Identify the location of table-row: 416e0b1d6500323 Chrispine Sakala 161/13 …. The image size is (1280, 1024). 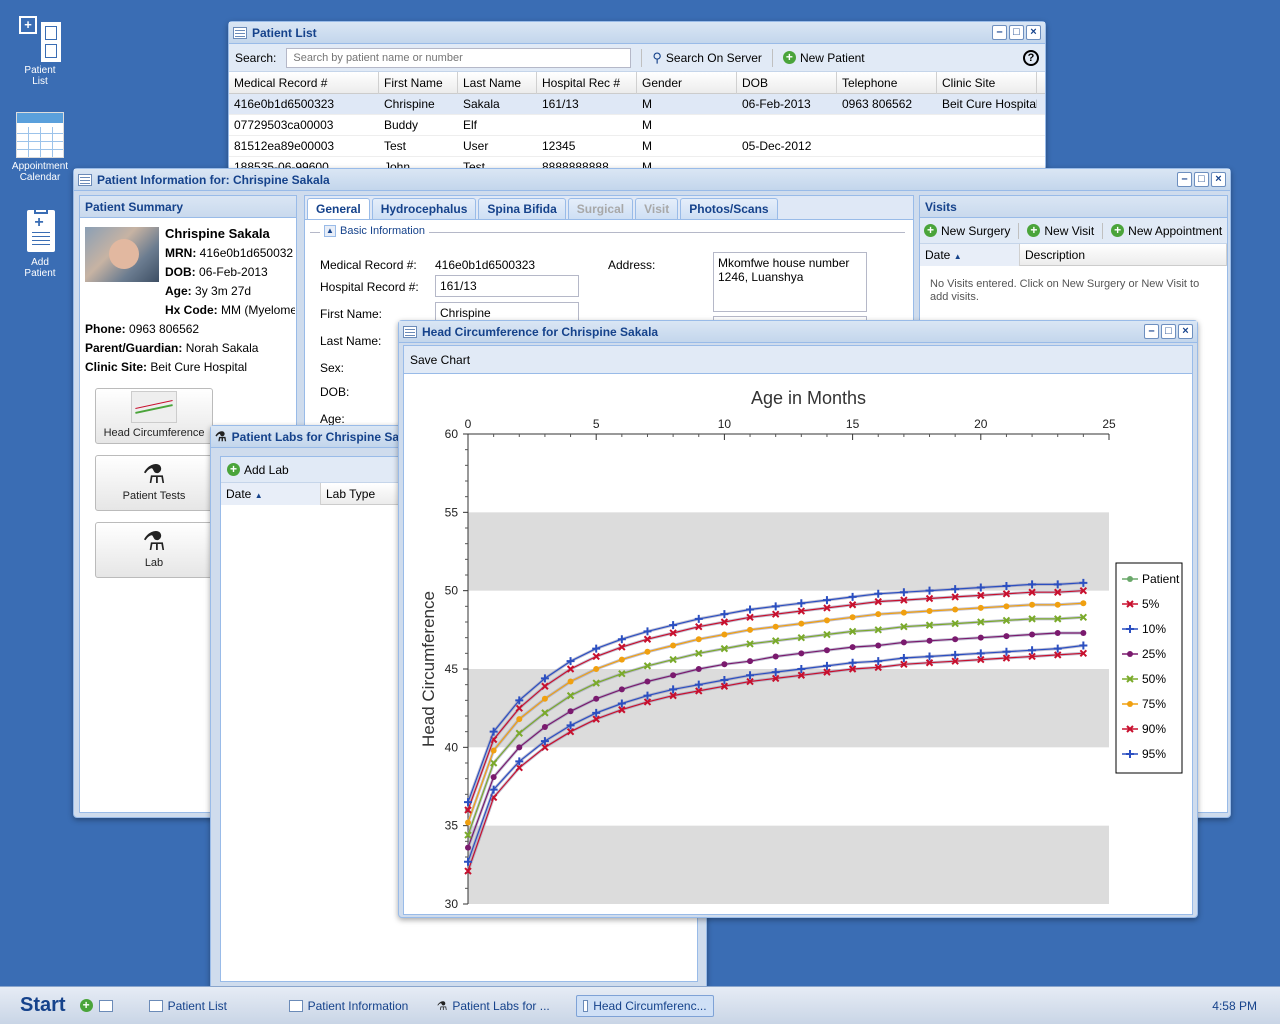
(637, 104).